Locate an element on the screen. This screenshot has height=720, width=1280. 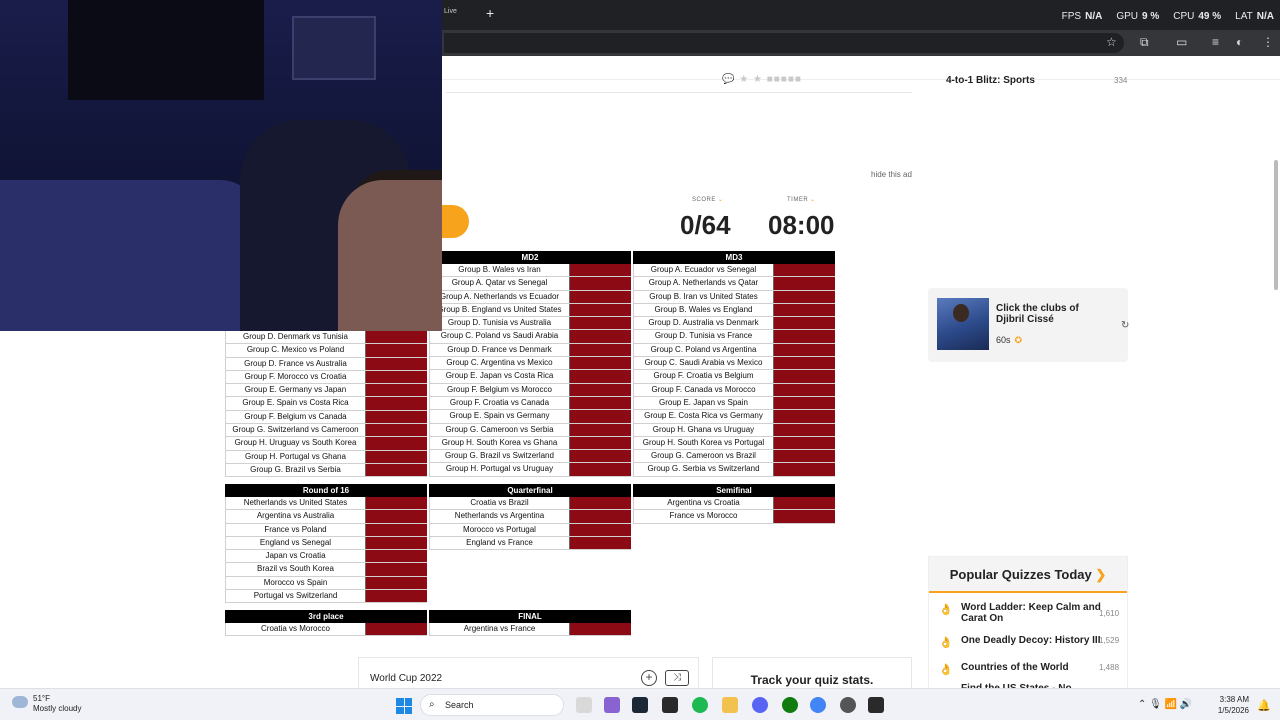
address-bar is located at coordinates (784, 43).